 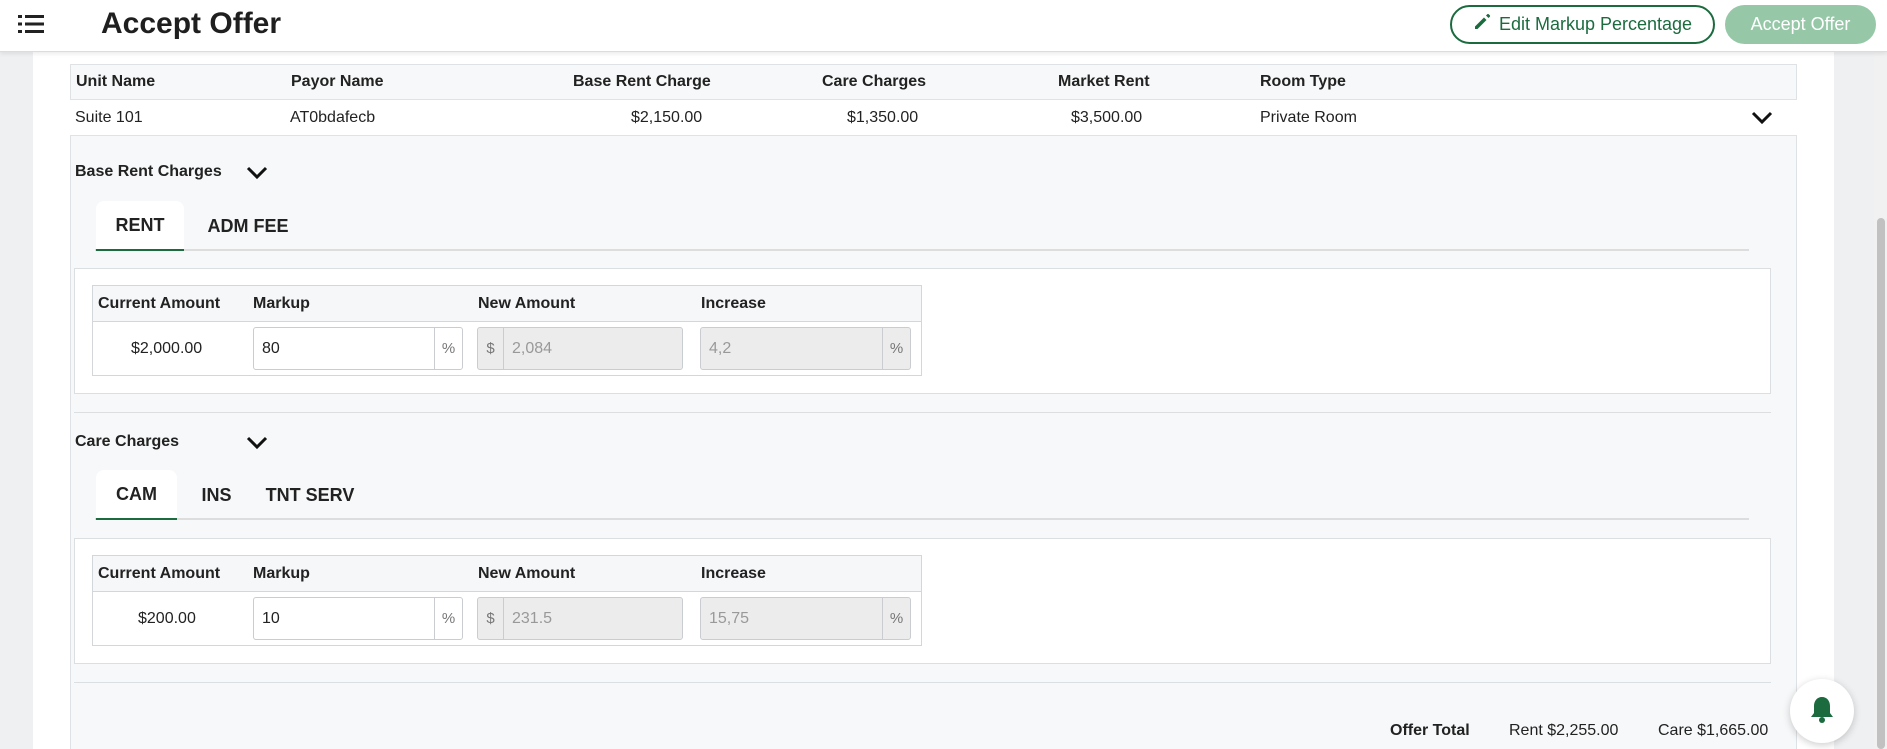 What do you see at coordinates (1881, 483) in the screenshot?
I see `scrollbar-thumb` at bounding box center [1881, 483].